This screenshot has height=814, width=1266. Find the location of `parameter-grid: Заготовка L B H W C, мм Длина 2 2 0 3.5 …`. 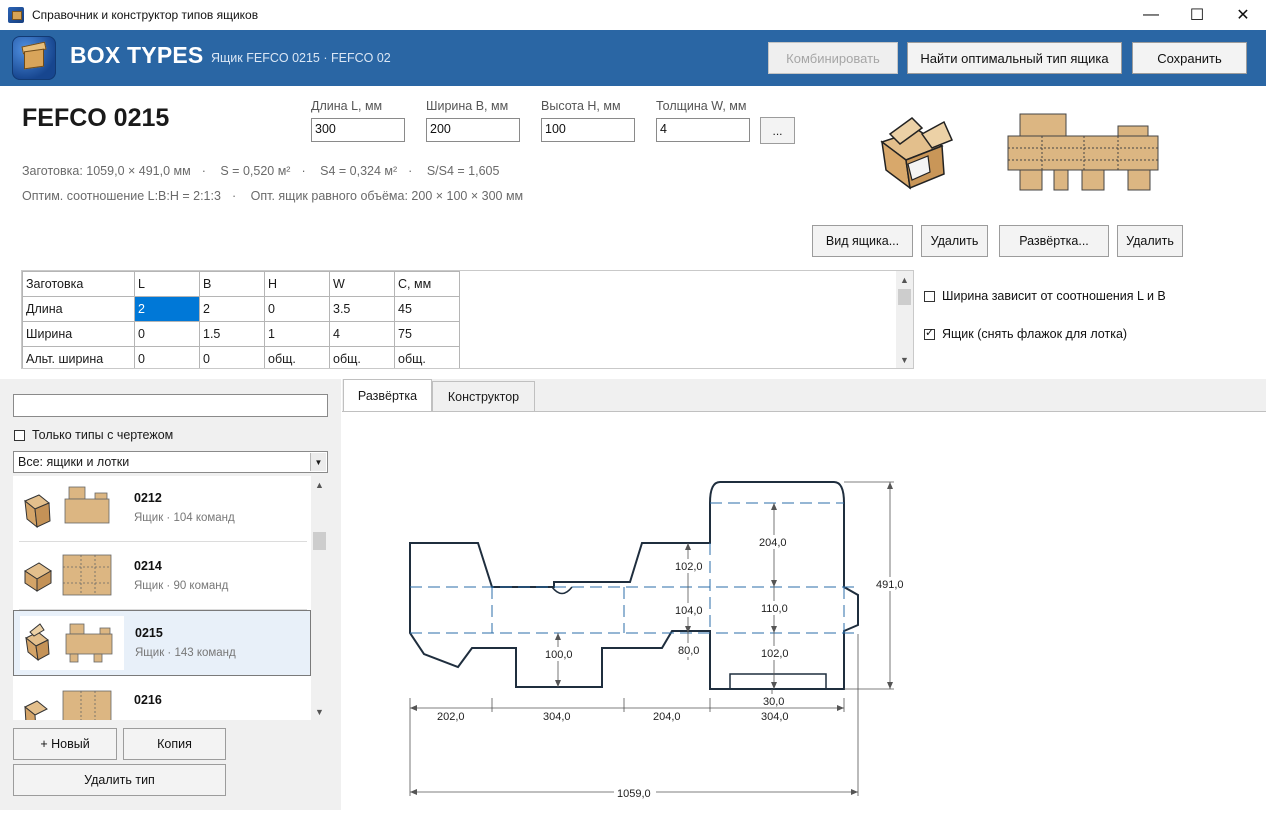

parameter-grid: Заготовка L B H W C, мм Длина 2 2 0 3.5 … is located at coordinates (467, 319).